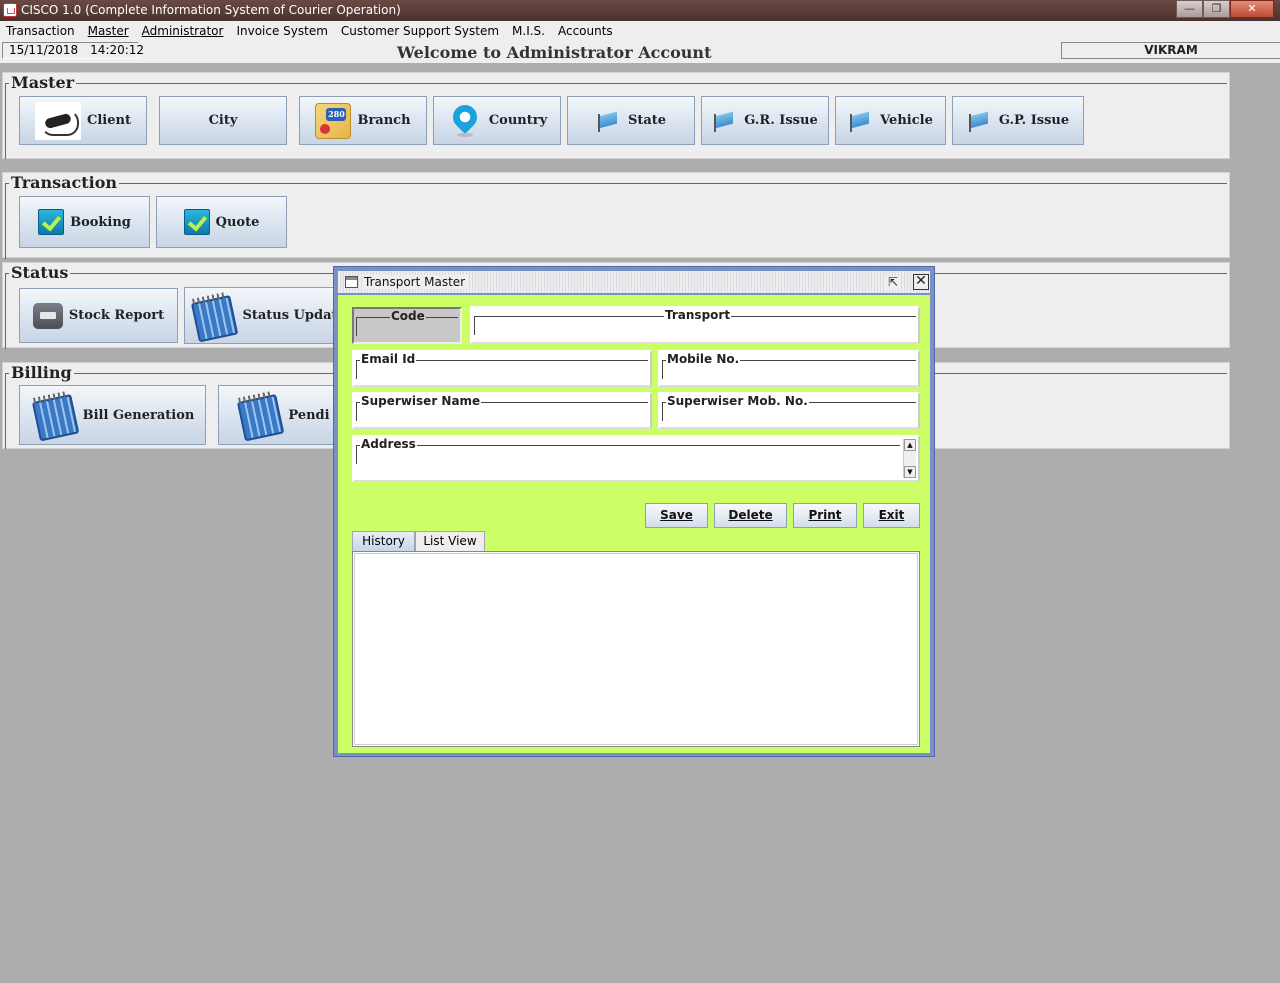 The width and height of the screenshot is (1280, 983). What do you see at coordinates (921, 282) in the screenshot?
I see `dialog-close-icon: ✕` at bounding box center [921, 282].